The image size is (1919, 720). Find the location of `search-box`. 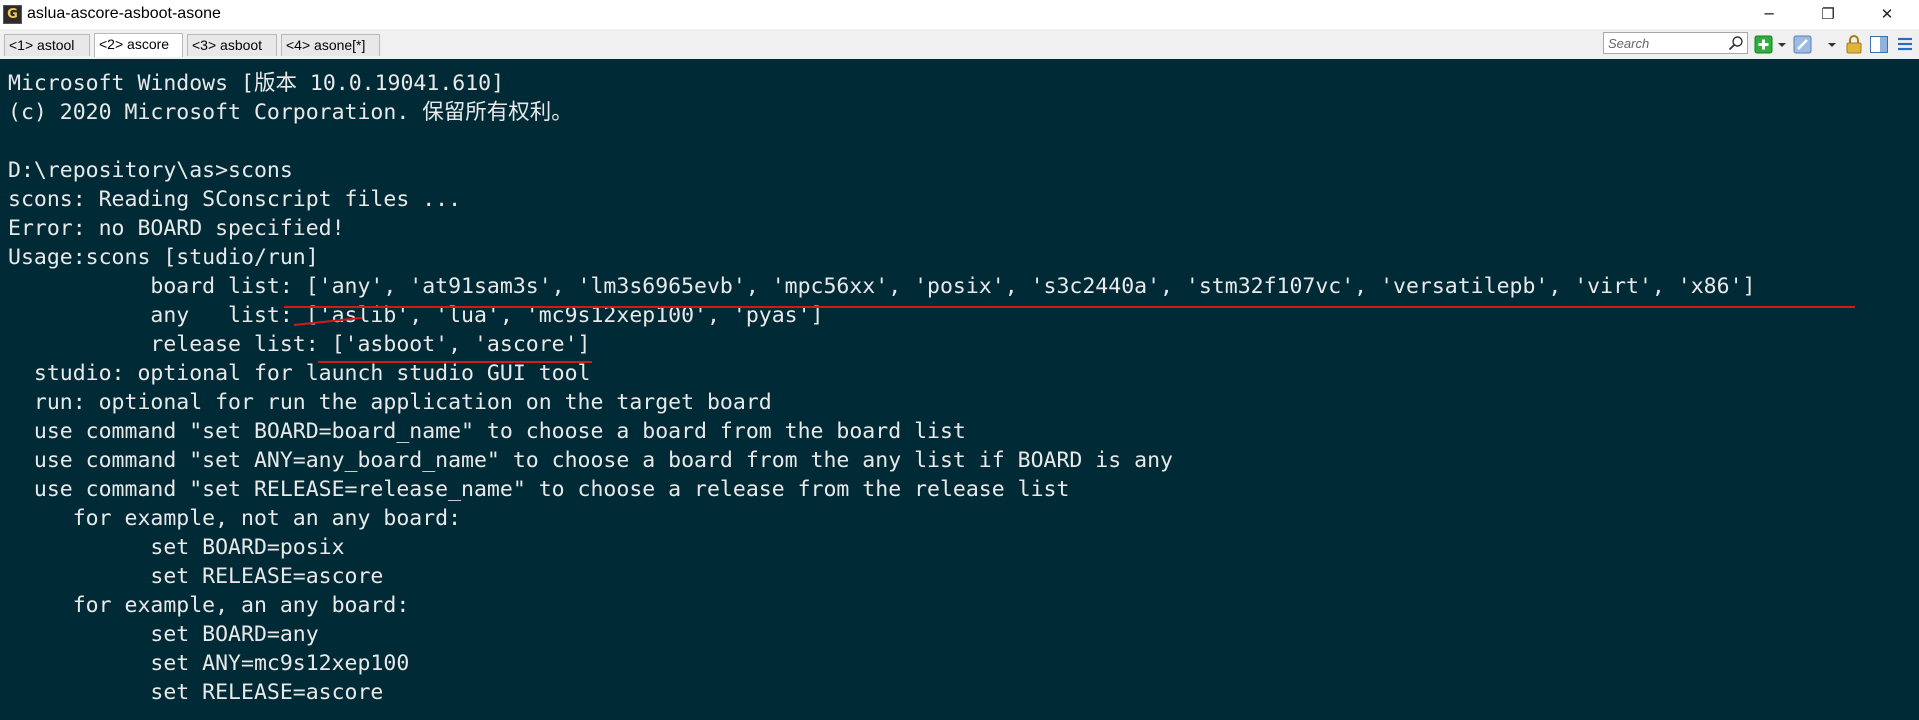

search-box is located at coordinates (1675, 43).